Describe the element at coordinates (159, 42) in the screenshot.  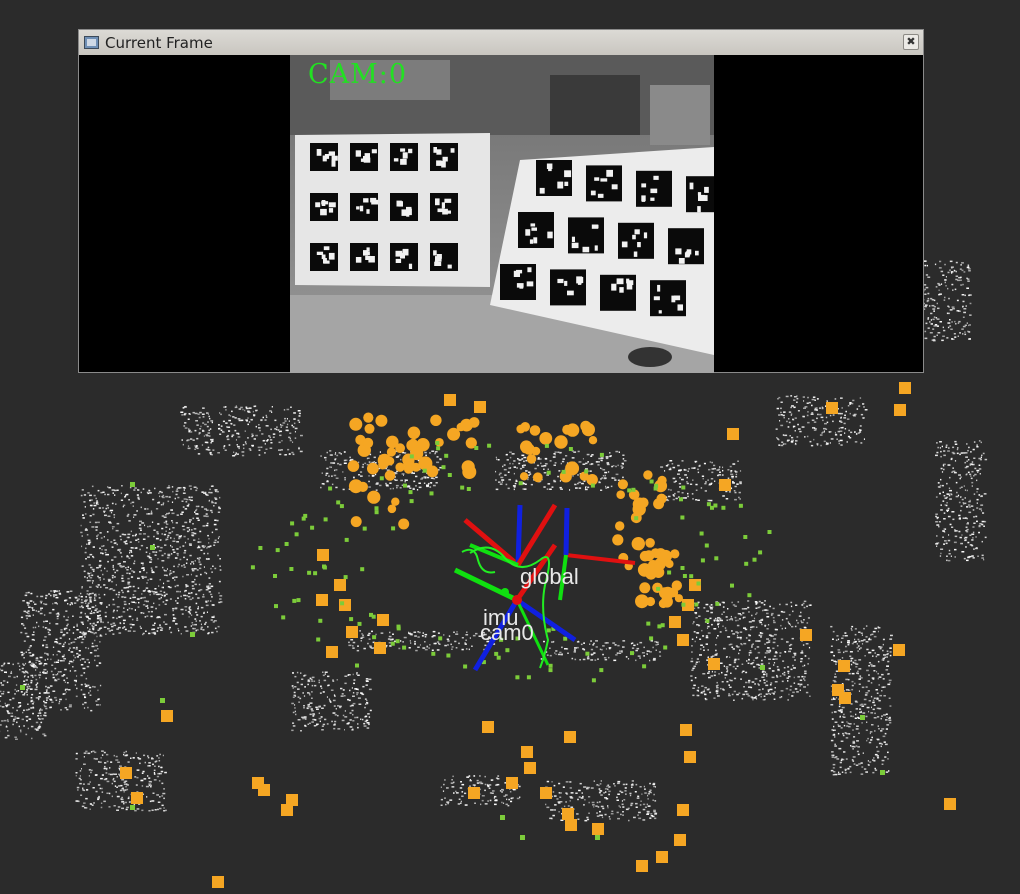
I see `window-title: Current Frame` at that location.